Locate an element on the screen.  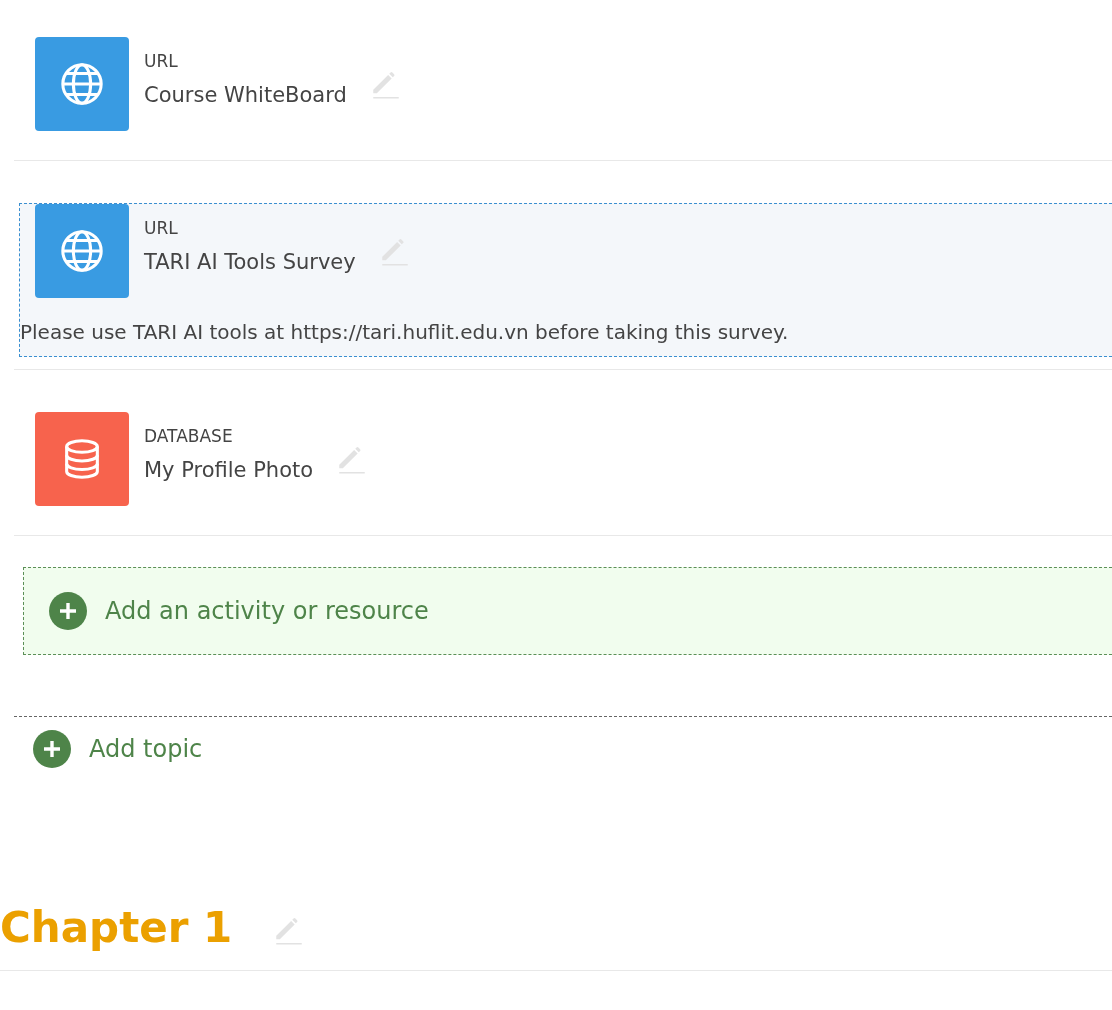
activity-link: My Profile Photo is located at coordinates (229, 470).